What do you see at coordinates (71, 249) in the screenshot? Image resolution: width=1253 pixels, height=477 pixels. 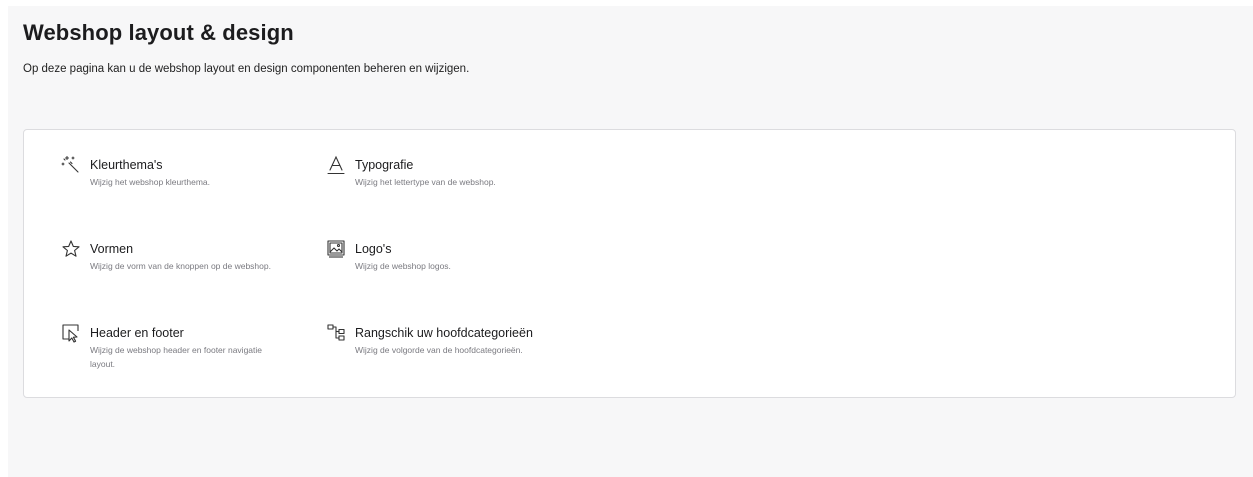 I see `star-icon` at bounding box center [71, 249].